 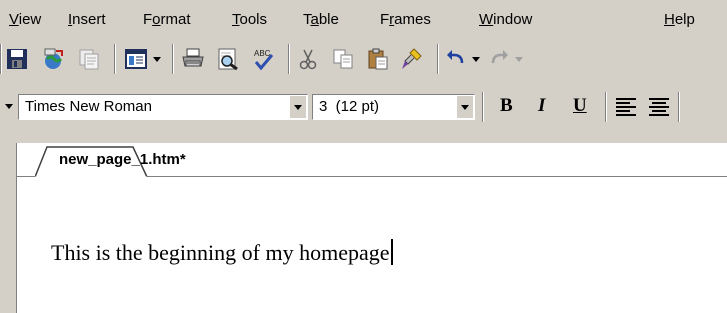 I want to click on font-size-combo: 3 (12 pt), so click(x=393, y=107).